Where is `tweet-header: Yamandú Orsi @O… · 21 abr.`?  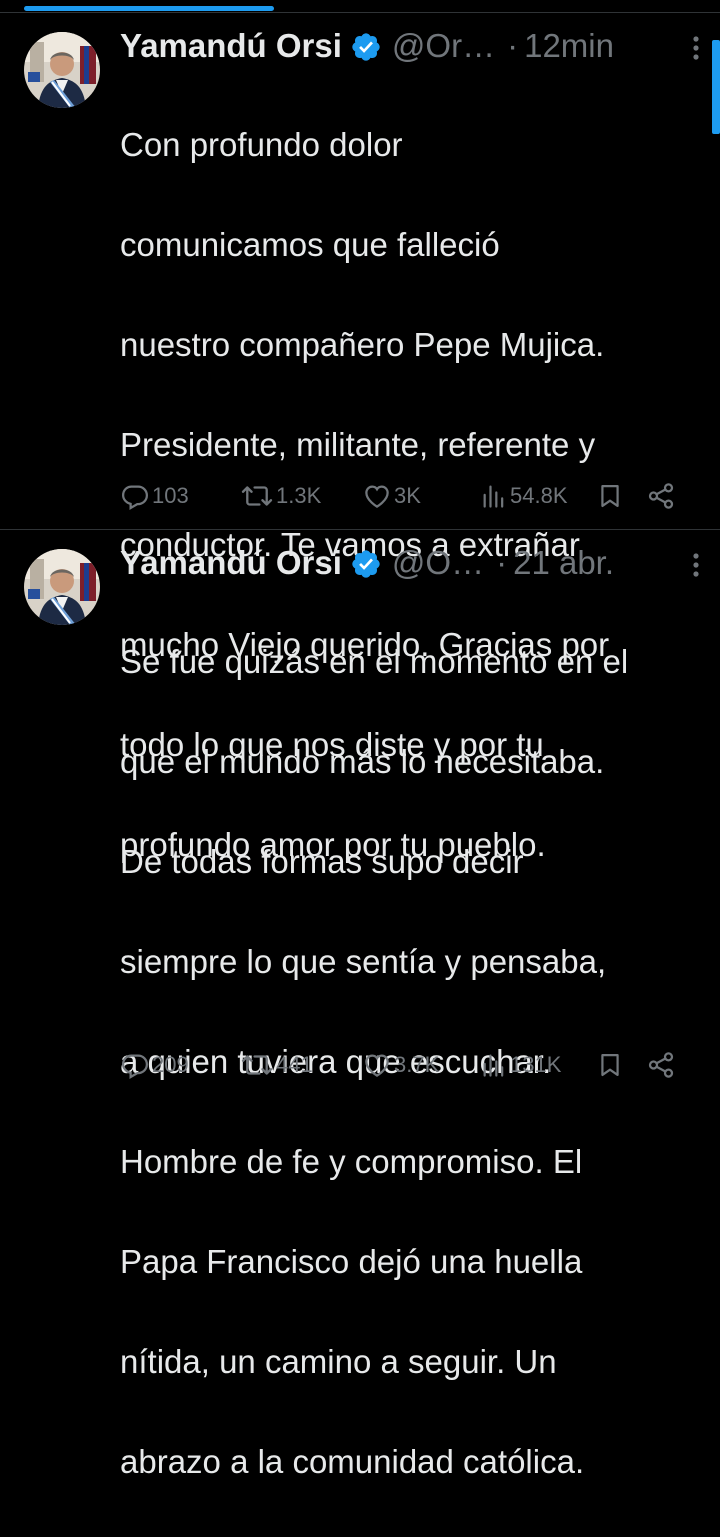
tweet-header: Yamandú Orsi @O… · 21 abr. is located at coordinates (408, 563).